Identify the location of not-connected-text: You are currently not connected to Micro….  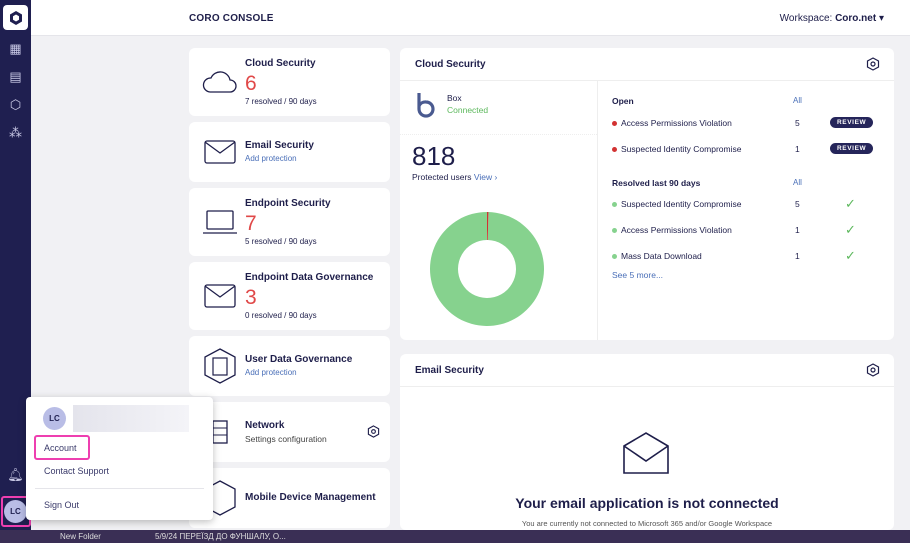
(647, 523).